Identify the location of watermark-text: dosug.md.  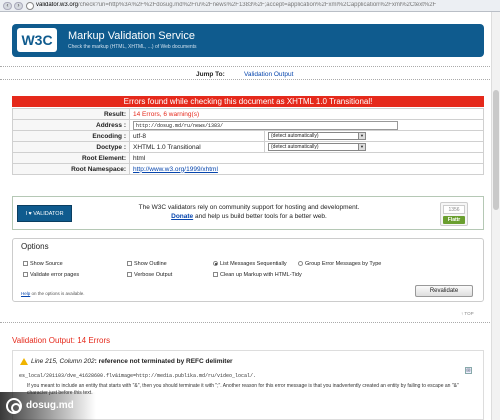
(50, 405).